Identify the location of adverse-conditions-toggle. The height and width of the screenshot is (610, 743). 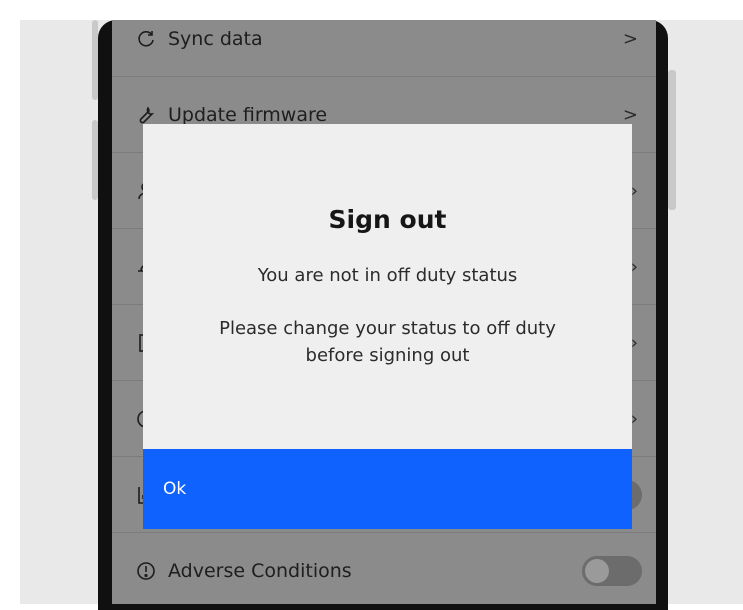
(612, 570).